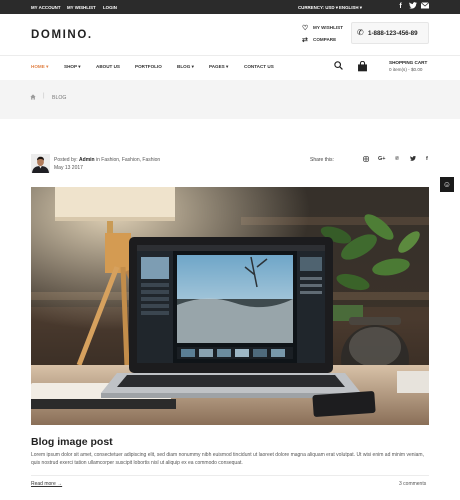 Image resolution: width=460 pixels, height=500 pixels. I want to click on login-link: LOGIN, so click(110, 7).